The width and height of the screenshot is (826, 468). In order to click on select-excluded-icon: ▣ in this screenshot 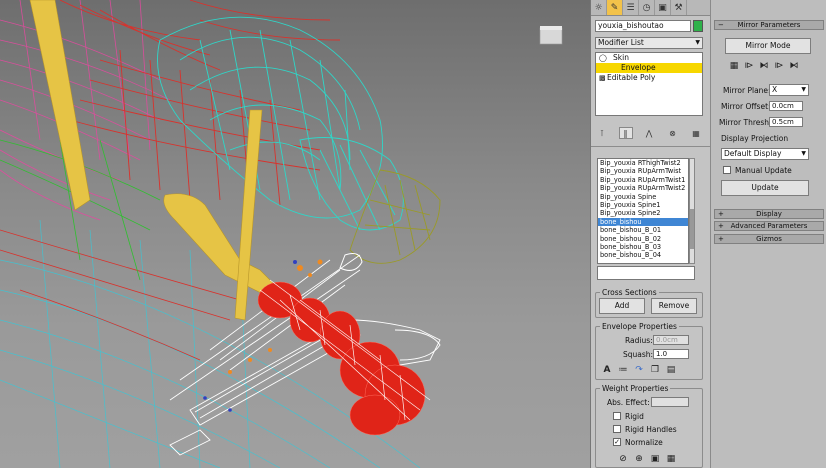, I will do `click(655, 459)`.